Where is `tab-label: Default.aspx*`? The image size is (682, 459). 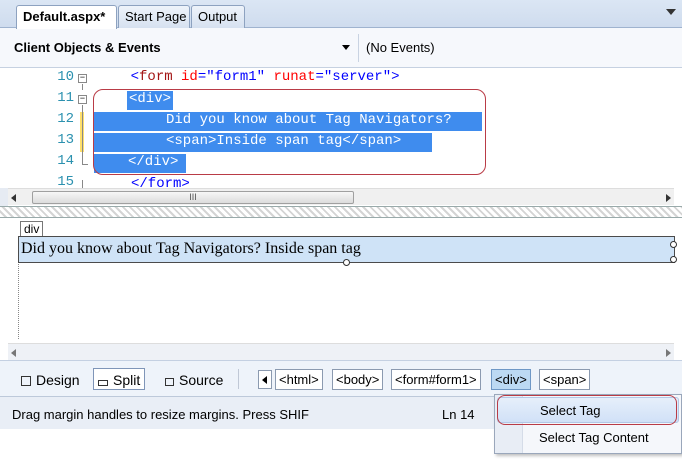
tab-label: Default.aspx* is located at coordinates (64, 16).